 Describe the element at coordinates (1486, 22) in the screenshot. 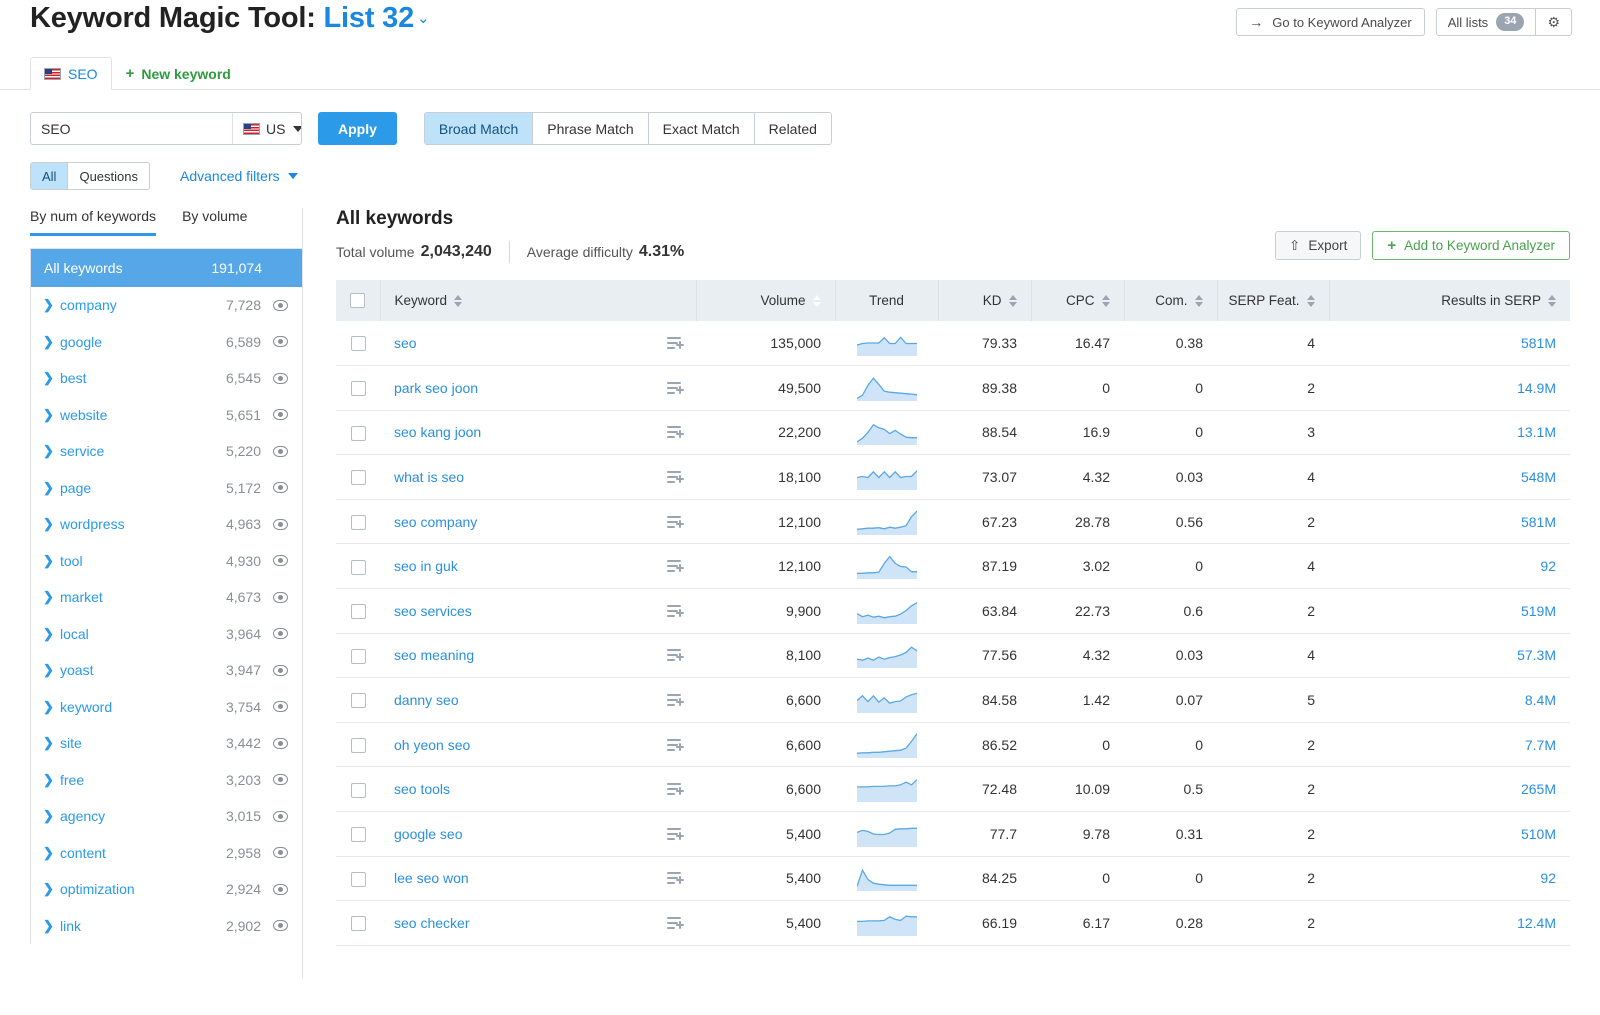

I see `all-lists-button: All lists 34` at that location.